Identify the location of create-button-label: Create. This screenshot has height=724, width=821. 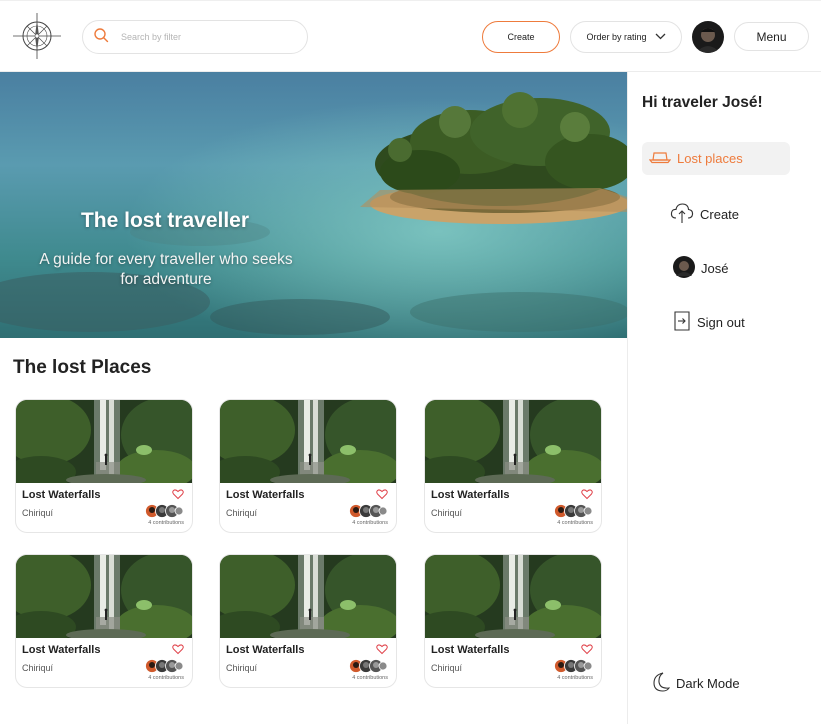
(521, 37).